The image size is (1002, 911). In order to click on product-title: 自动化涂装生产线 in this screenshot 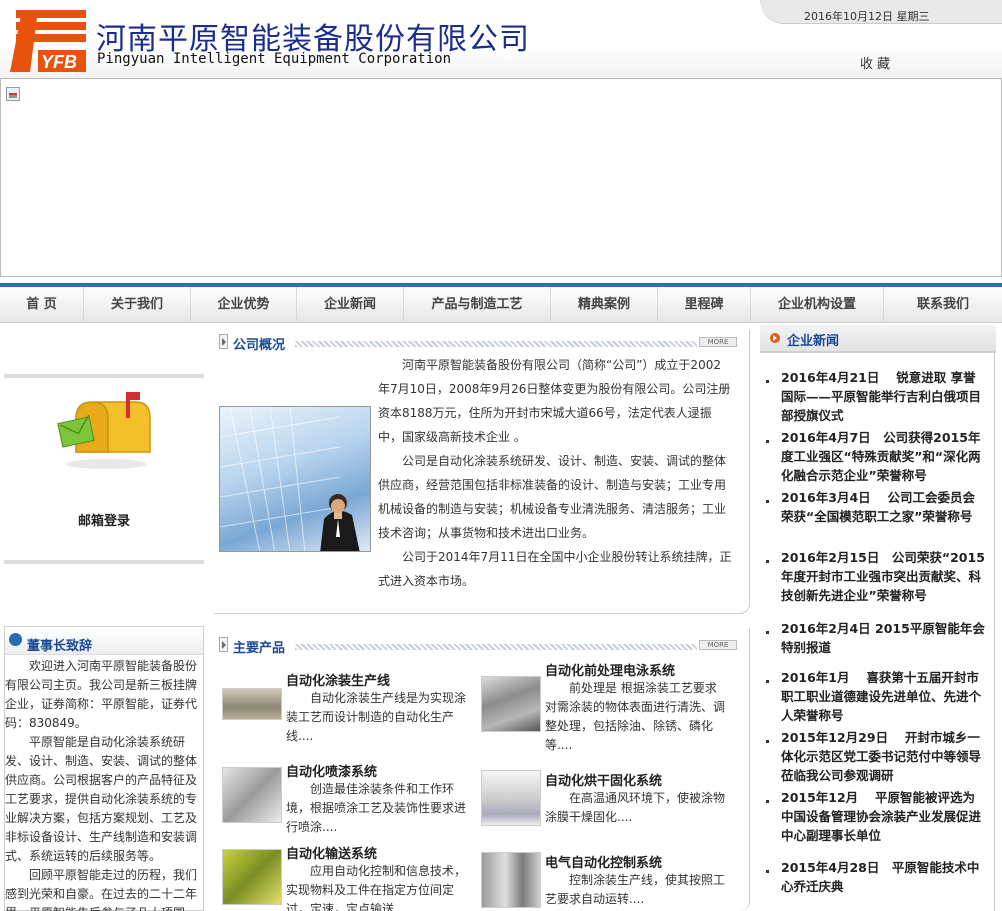, I will do `click(338, 679)`.